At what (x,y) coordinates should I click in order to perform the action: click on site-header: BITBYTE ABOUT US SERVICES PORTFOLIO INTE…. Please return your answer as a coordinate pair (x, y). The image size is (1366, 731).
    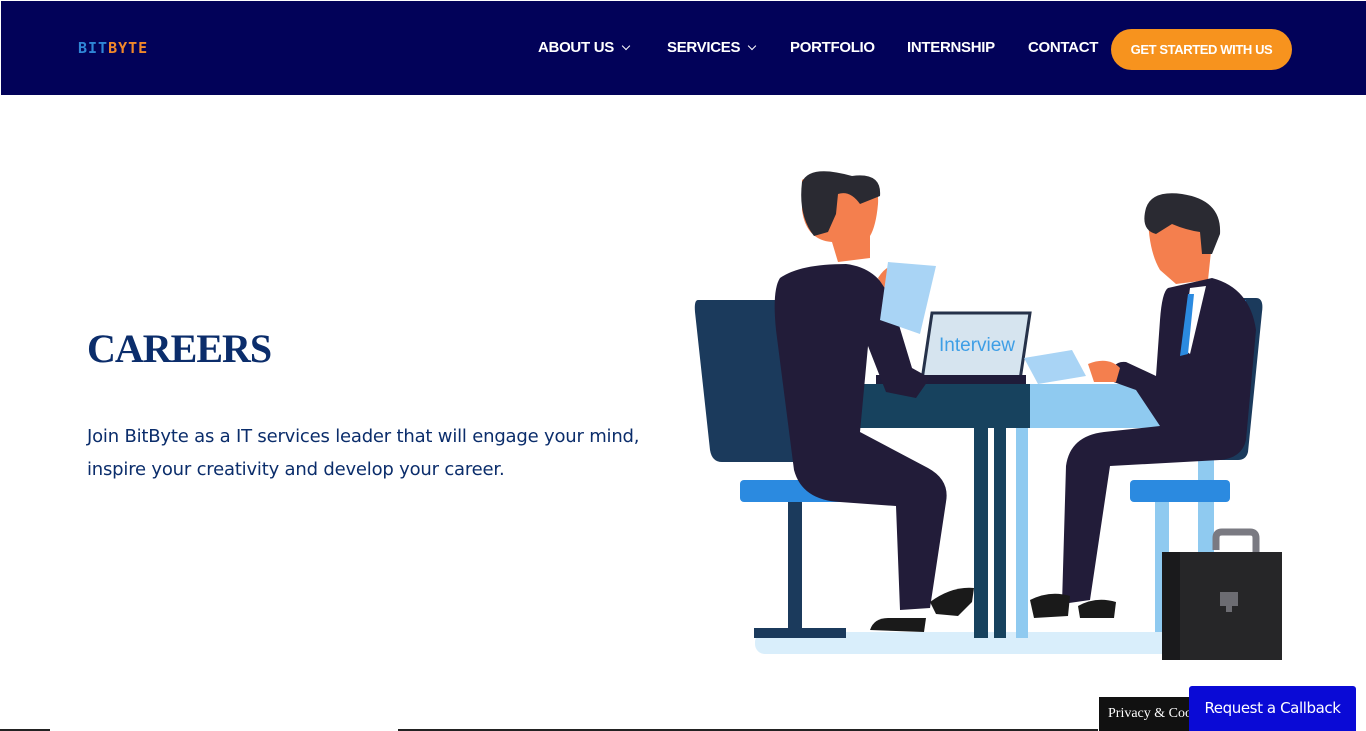
    Looking at the image, I should click on (683, 48).